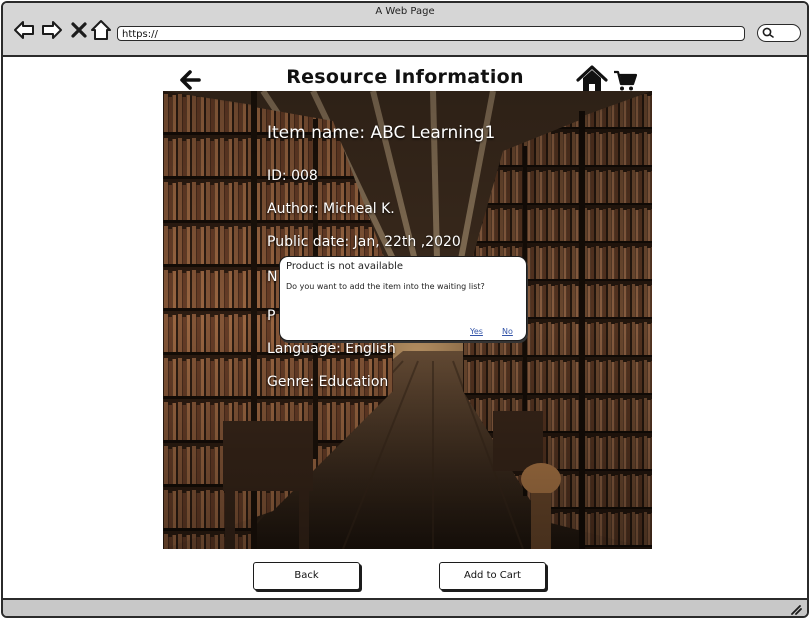 This screenshot has width=812, height=621. I want to click on page-title: Resource Information, so click(405, 77).